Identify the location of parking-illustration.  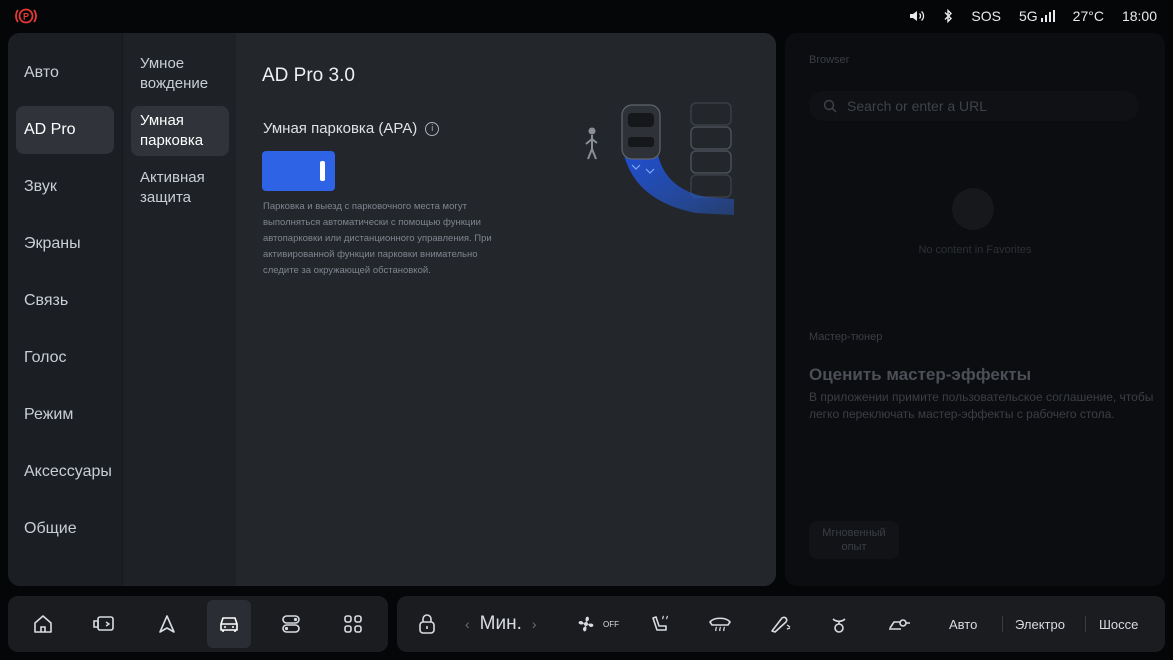
(651, 162).